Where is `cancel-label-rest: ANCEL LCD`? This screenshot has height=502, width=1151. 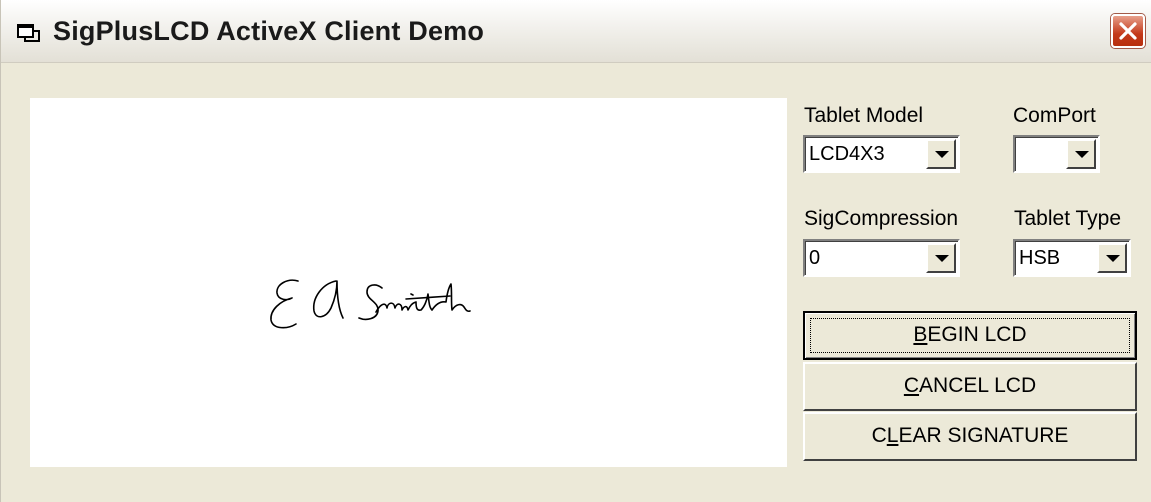
cancel-label-rest: ANCEL LCD is located at coordinates (978, 385).